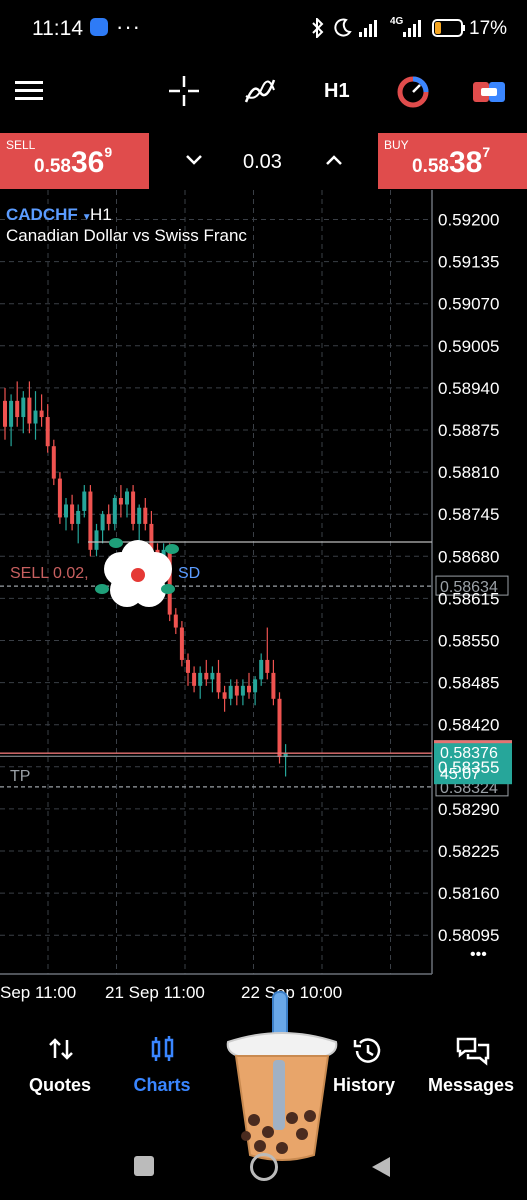  Describe the element at coordinates (128, 26) in the screenshot. I see `more-notifications-icon: ···` at that location.